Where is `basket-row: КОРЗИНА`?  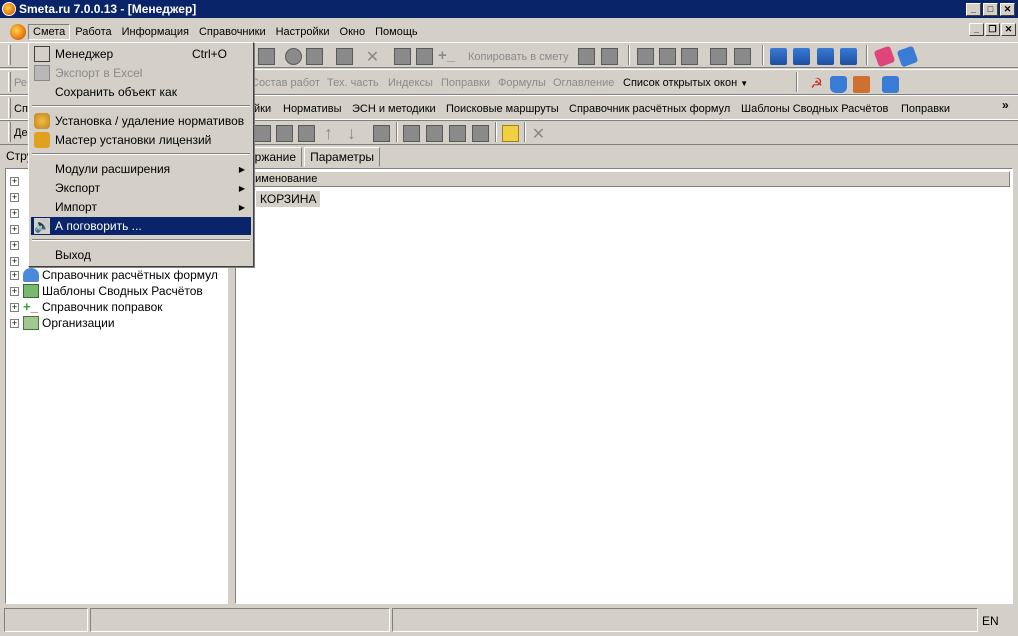
basket-row: КОРЗИНА is located at coordinates (288, 199).